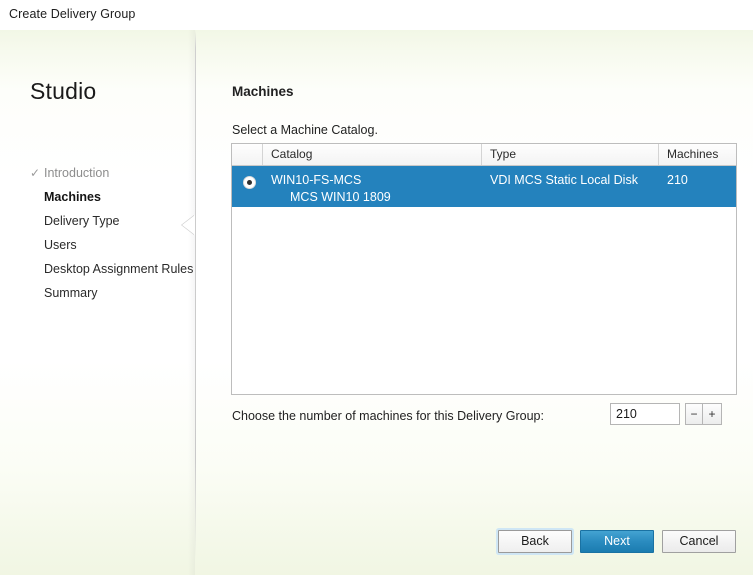 Image resolution: width=753 pixels, height=575 pixels. Describe the element at coordinates (617, 541) in the screenshot. I see `next-button: Next` at that location.